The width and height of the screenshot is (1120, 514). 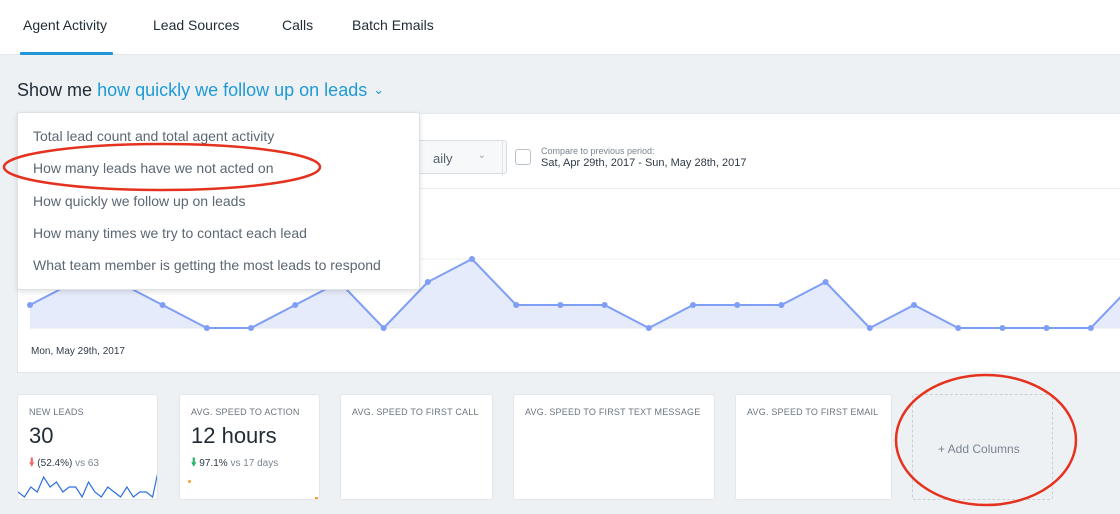 What do you see at coordinates (297, 25) in the screenshot?
I see `tab-calls: Calls` at bounding box center [297, 25].